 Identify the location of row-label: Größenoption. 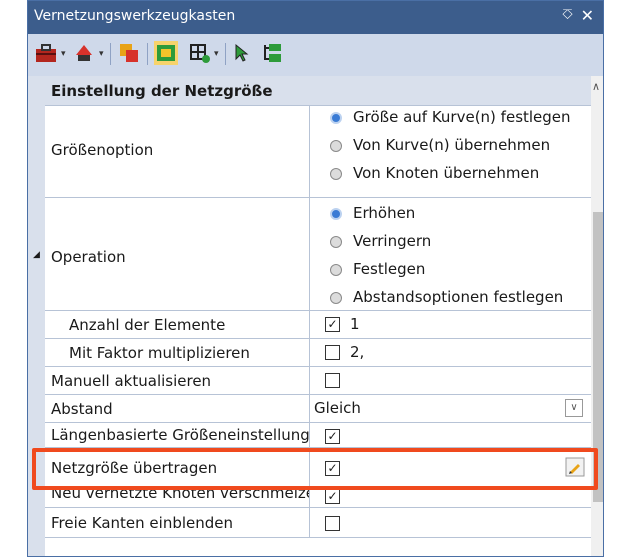
(102, 150).